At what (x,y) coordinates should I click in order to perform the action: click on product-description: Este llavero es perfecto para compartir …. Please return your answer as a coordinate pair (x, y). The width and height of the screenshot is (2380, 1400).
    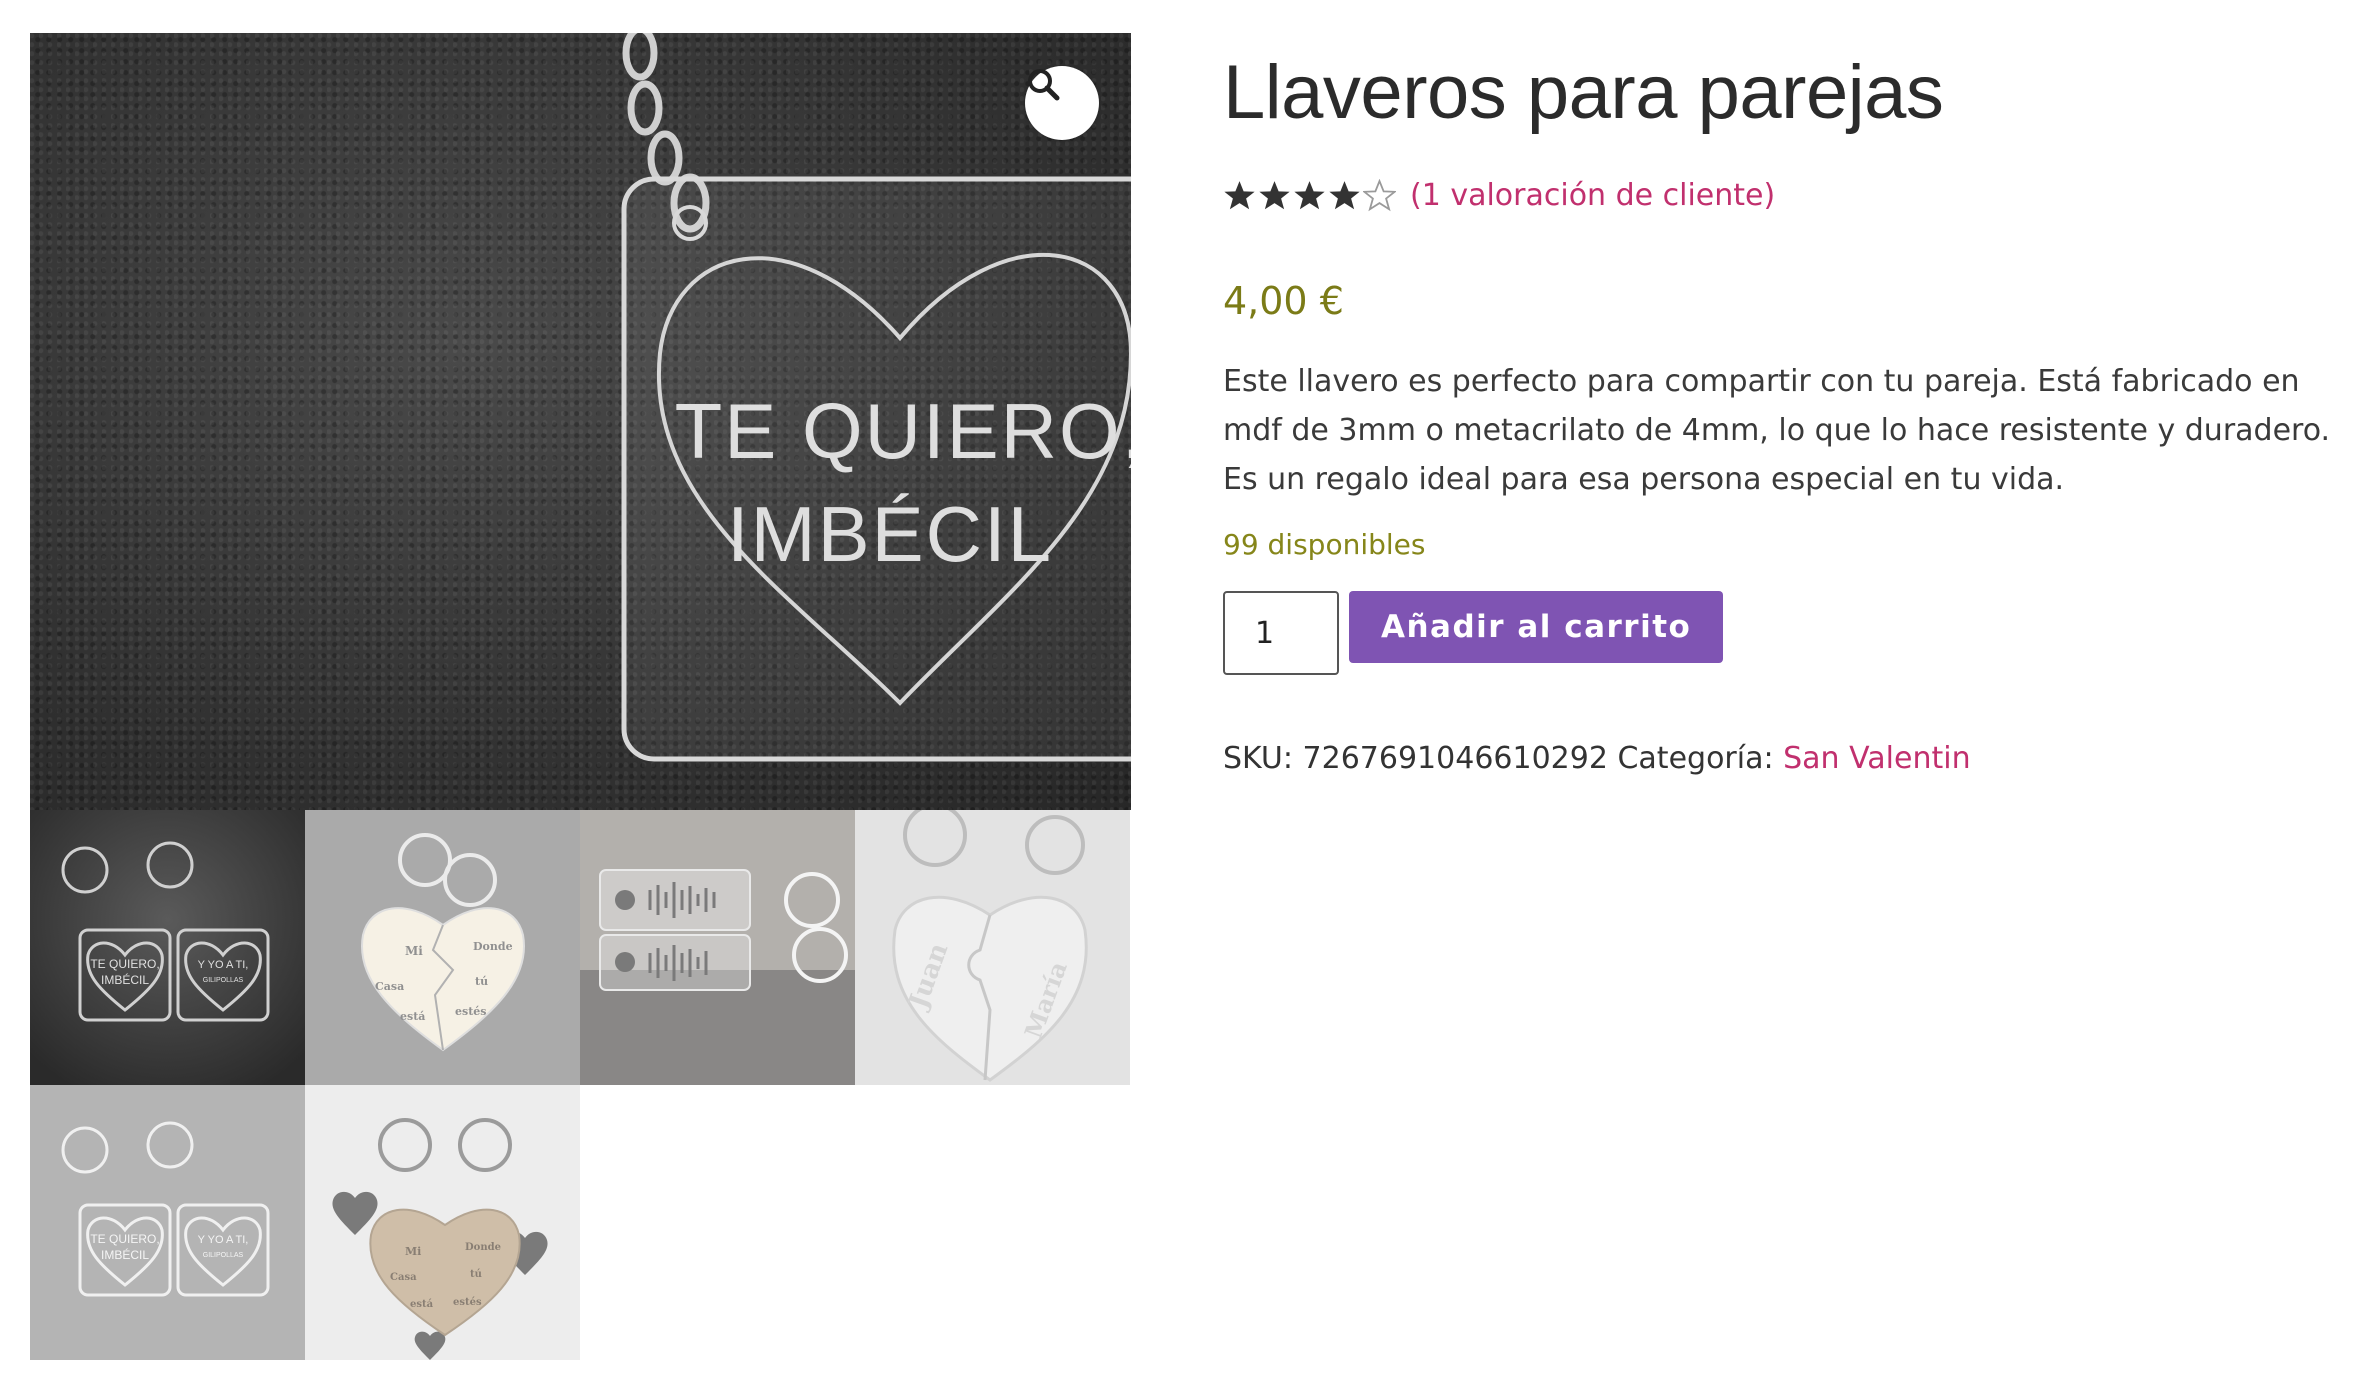
    Looking at the image, I should click on (1777, 430).